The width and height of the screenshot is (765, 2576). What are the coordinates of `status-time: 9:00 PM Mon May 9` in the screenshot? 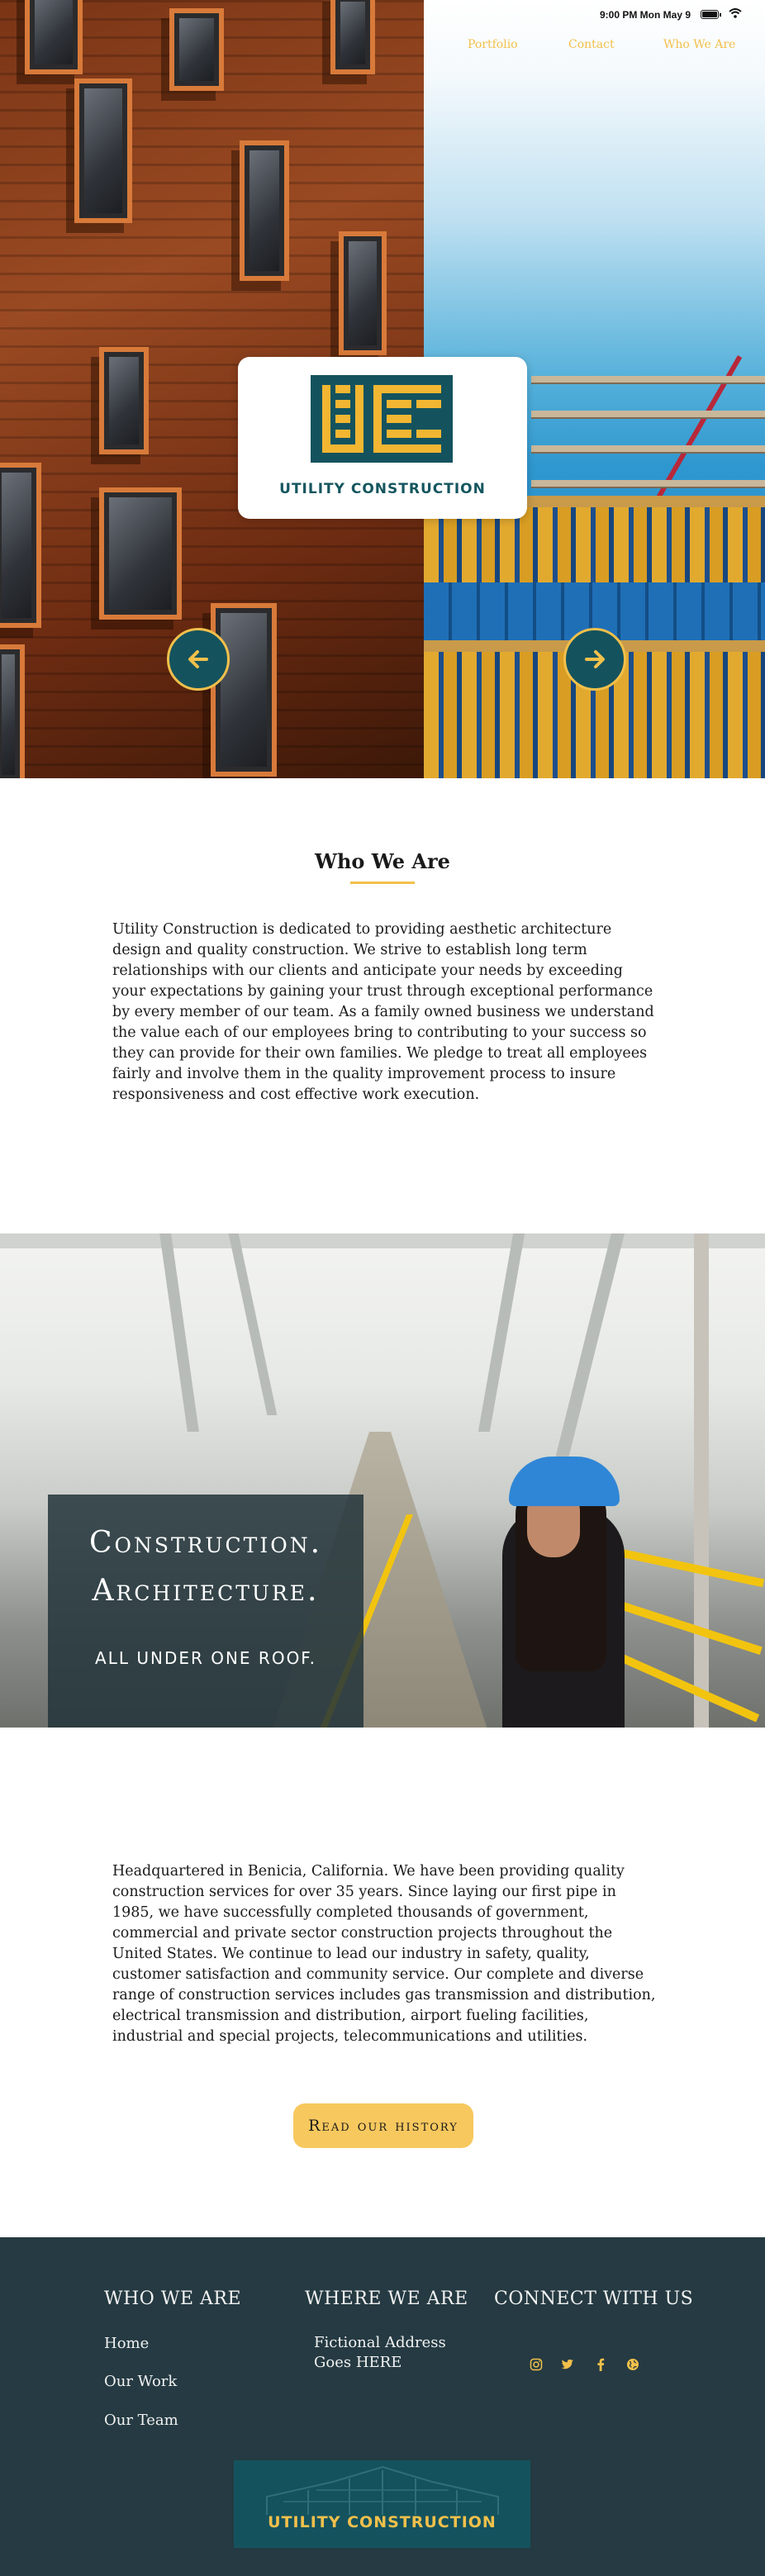 It's located at (645, 14).